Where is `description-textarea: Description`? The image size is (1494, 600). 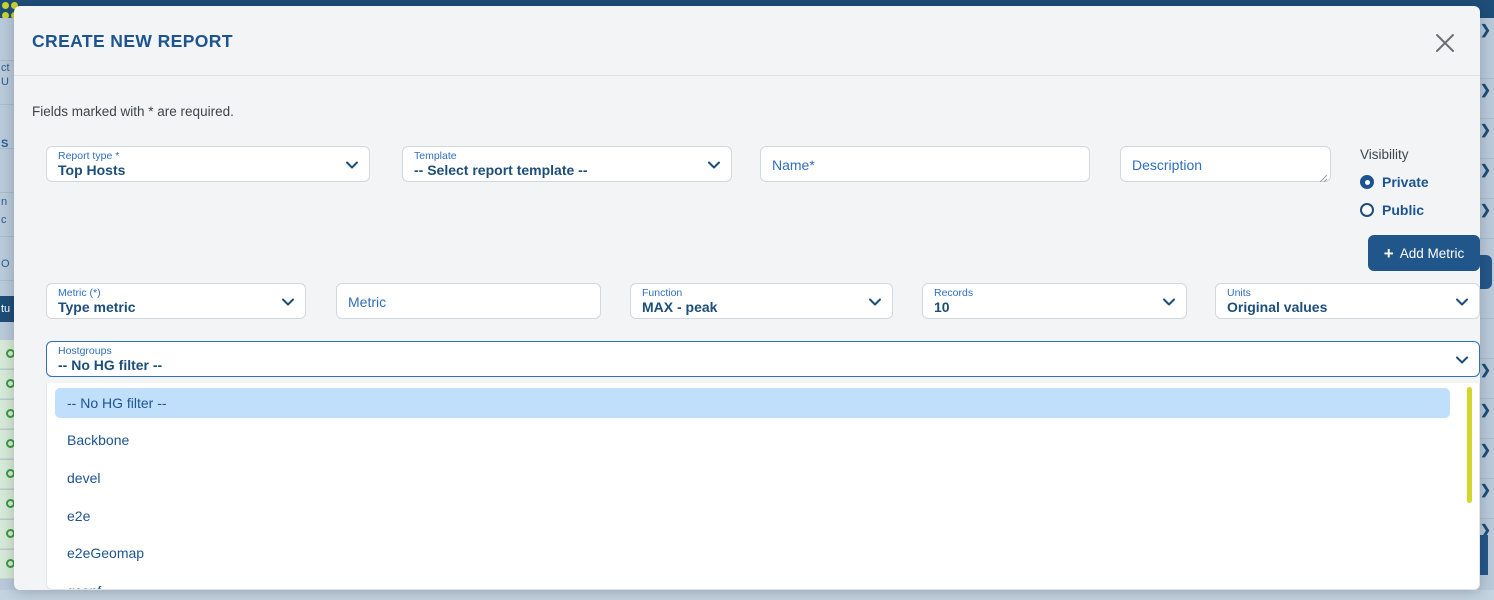
description-textarea: Description is located at coordinates (1225, 164).